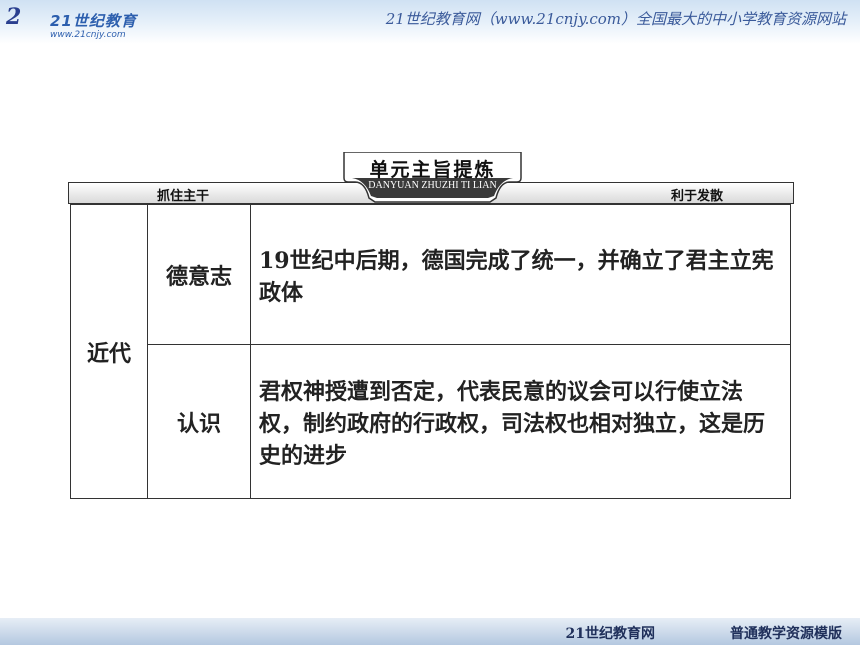 The image size is (860, 645). Describe the element at coordinates (786, 634) in the screenshot. I see `footer-slogan: 普通教学资源模版` at that location.